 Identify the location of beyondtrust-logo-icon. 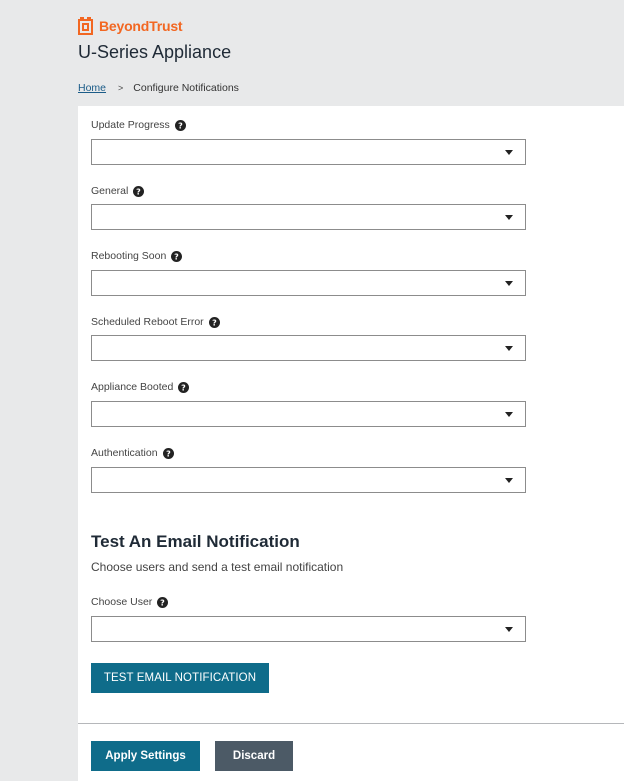
(85, 26).